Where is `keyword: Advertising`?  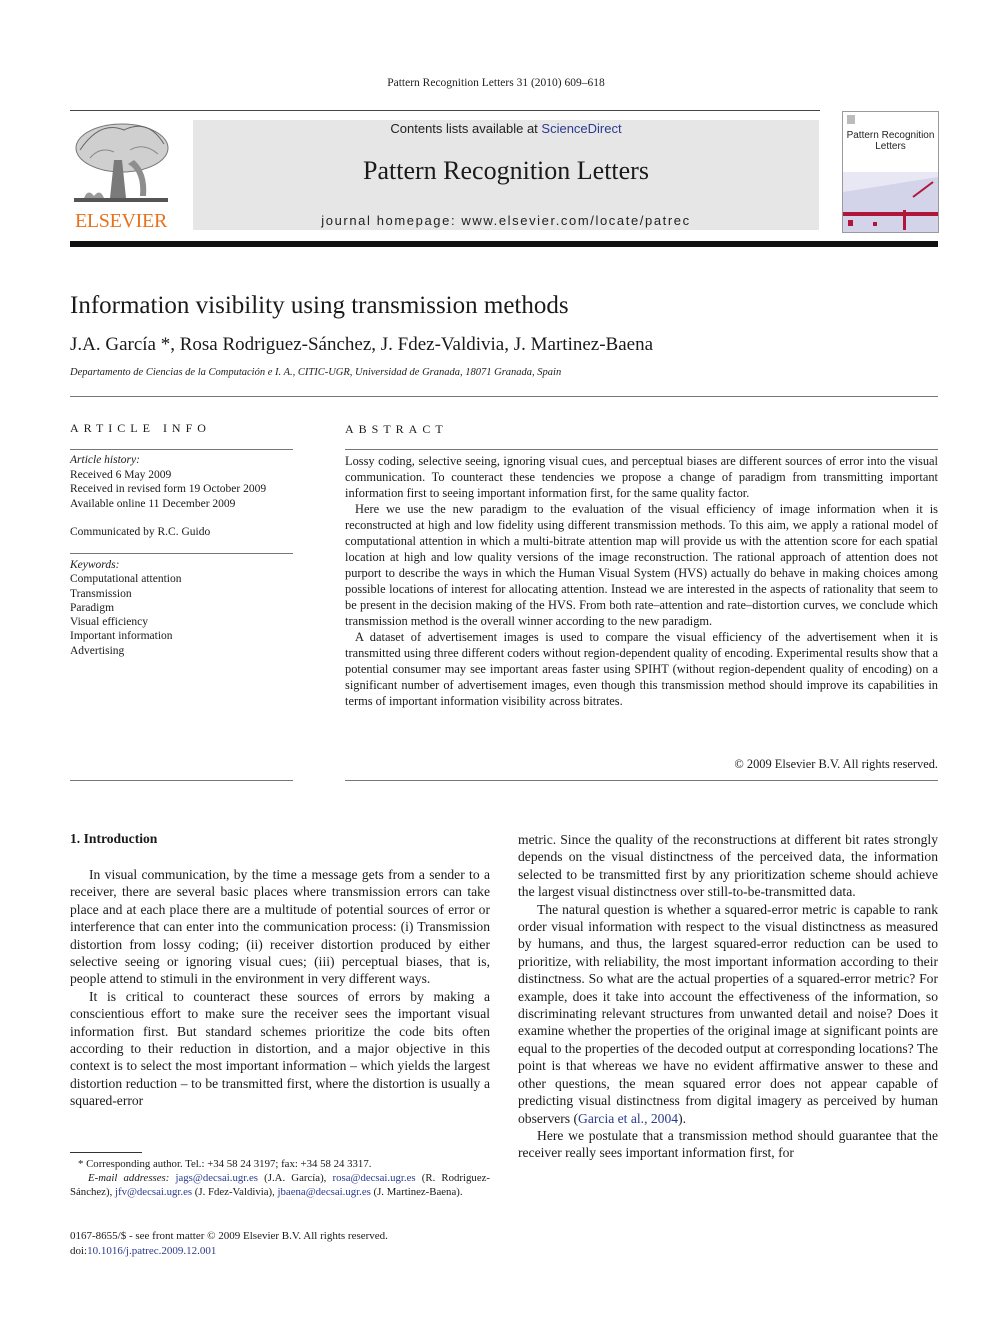
keyword: Advertising is located at coordinates (97, 650).